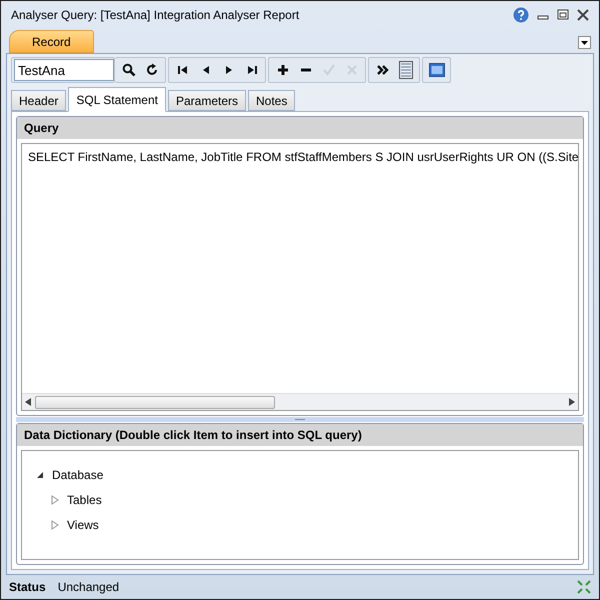  Describe the element at coordinates (155, 15) in the screenshot. I see `window-title: Analyser Query: [TestAna] Integration Analyser Report` at that location.